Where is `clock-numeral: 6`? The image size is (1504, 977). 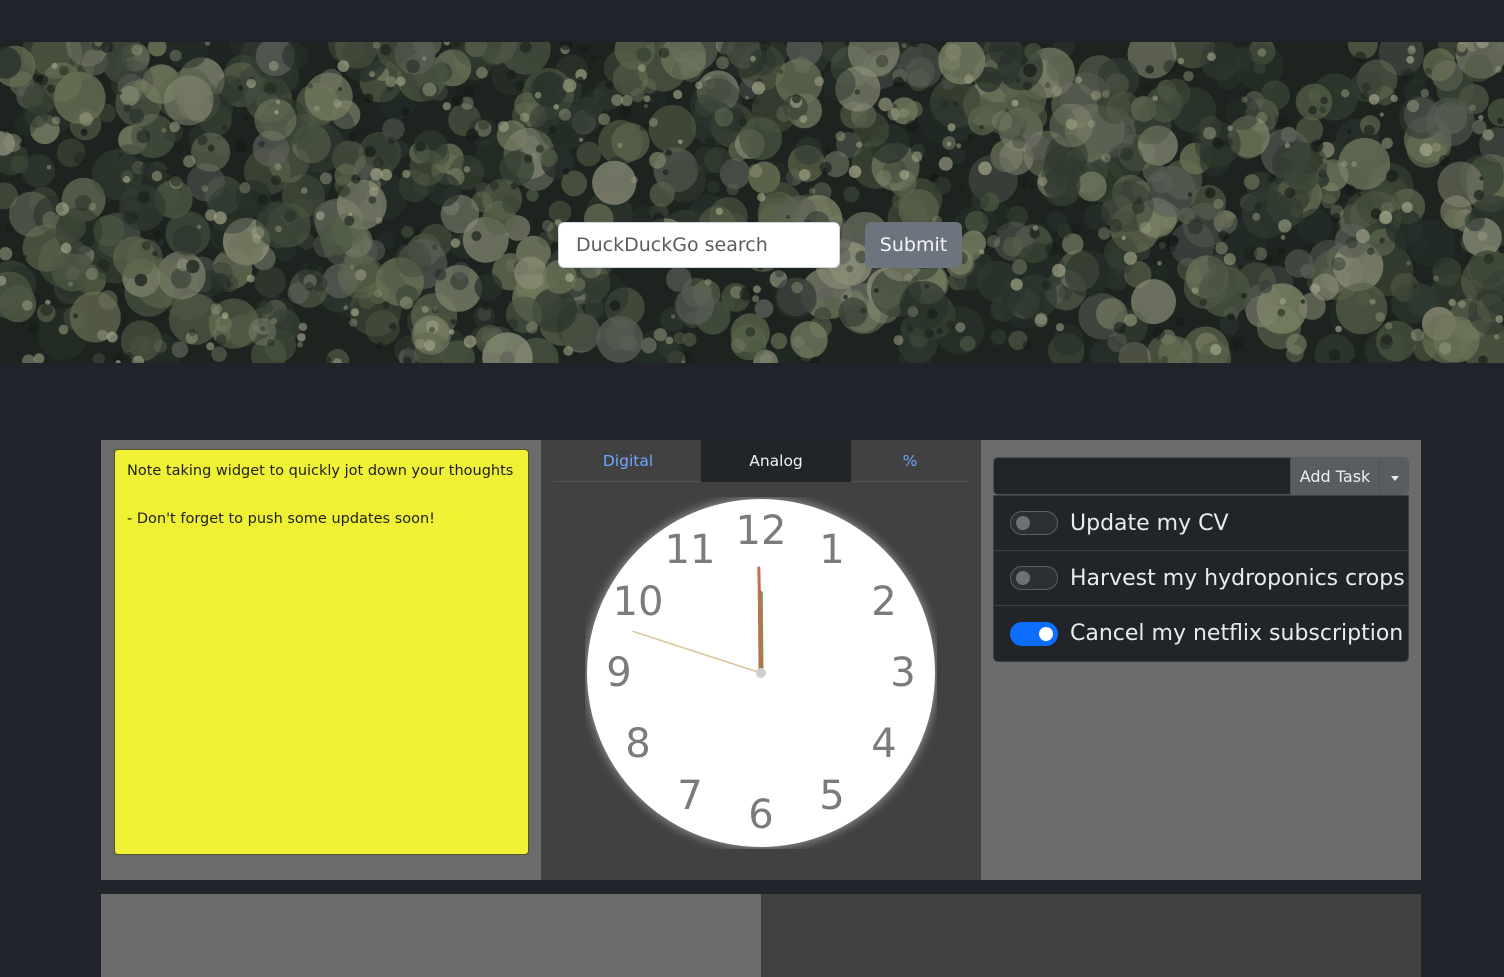 clock-numeral: 6 is located at coordinates (760, 815).